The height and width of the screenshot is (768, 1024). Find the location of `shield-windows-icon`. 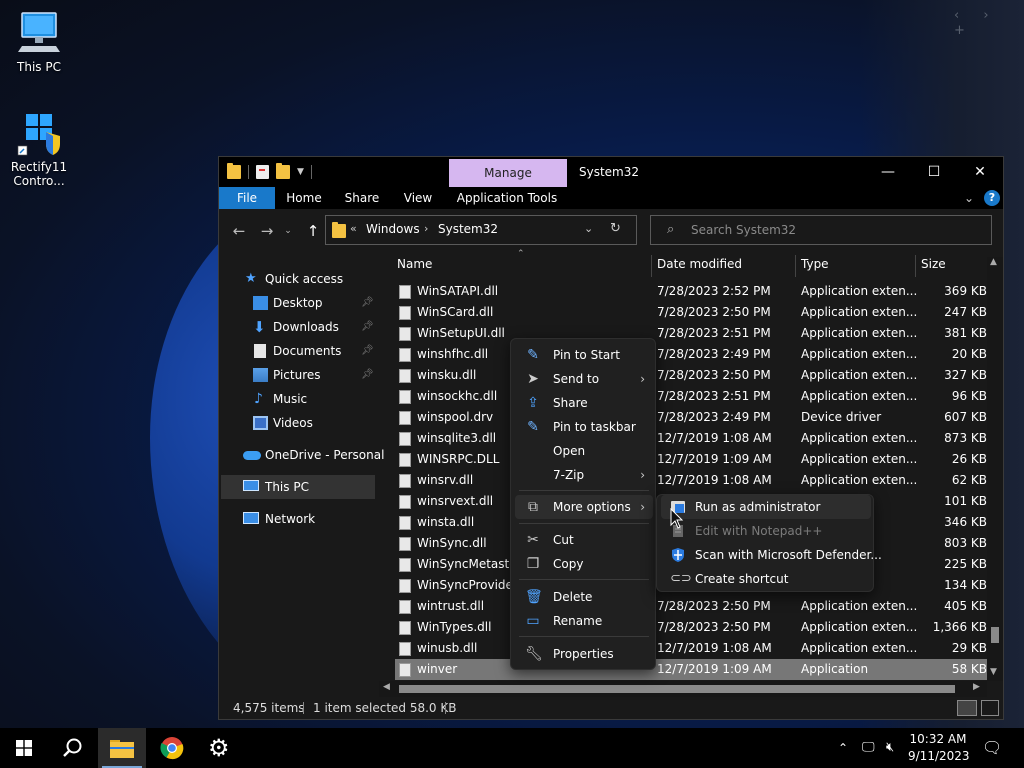

shield-windows-icon is located at coordinates (39, 133).